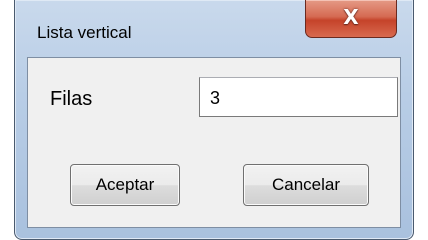 The height and width of the screenshot is (240, 428). What do you see at coordinates (298, 97) in the screenshot?
I see `rows-input` at bounding box center [298, 97].